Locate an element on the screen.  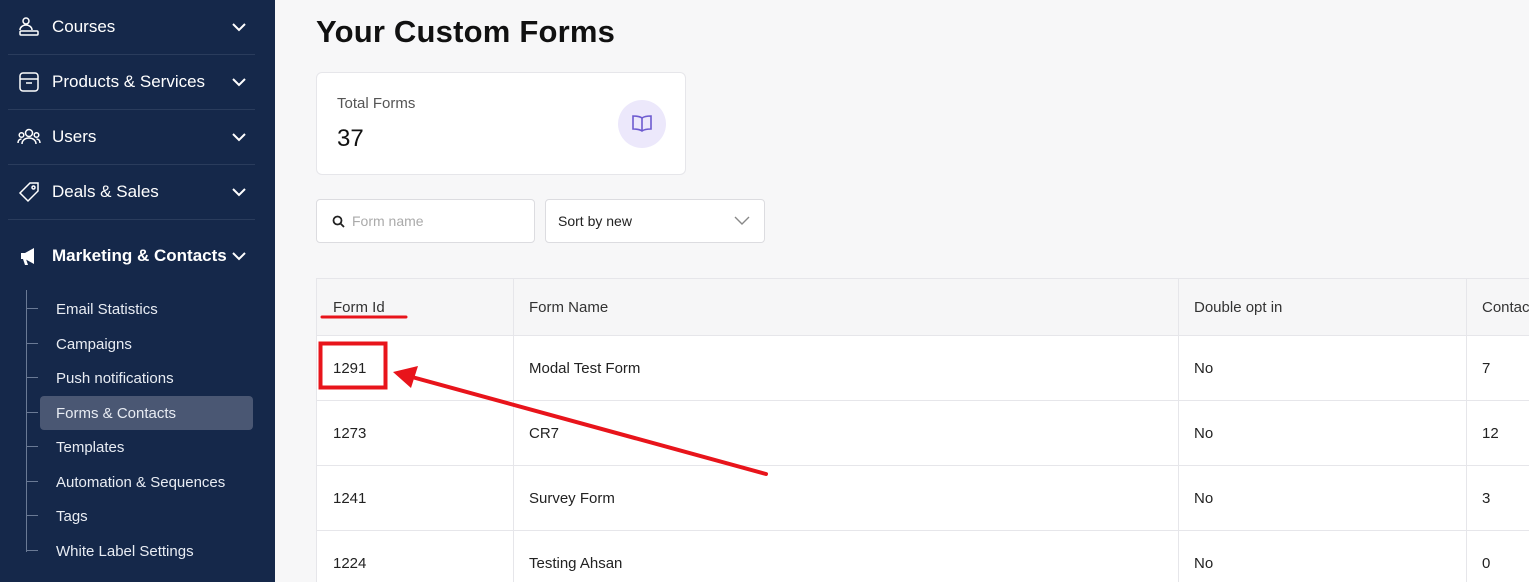
form-name-cell: Modal Test Form is located at coordinates (585, 368).